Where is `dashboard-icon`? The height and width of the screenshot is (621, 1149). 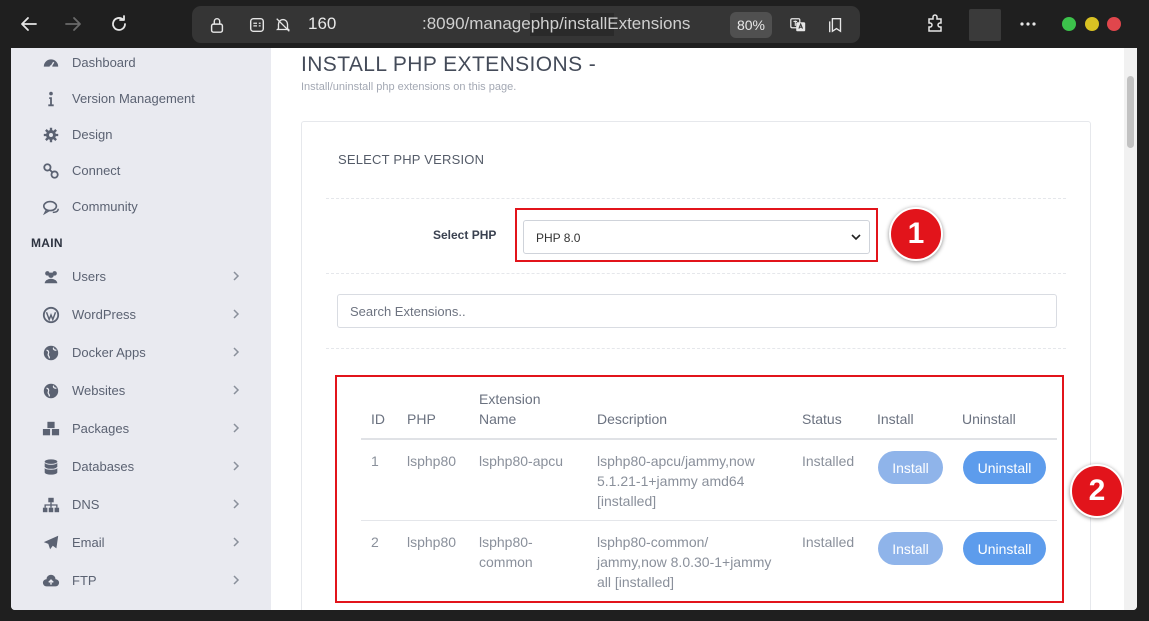
dashboard-icon is located at coordinates (51, 63).